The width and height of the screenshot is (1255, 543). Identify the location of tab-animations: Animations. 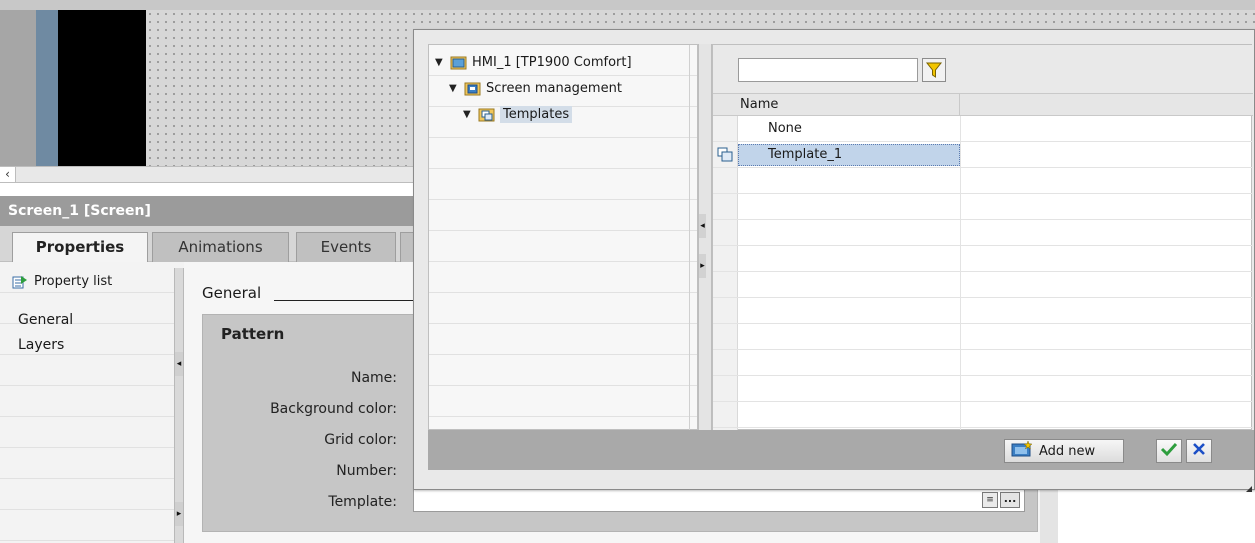
(220, 247).